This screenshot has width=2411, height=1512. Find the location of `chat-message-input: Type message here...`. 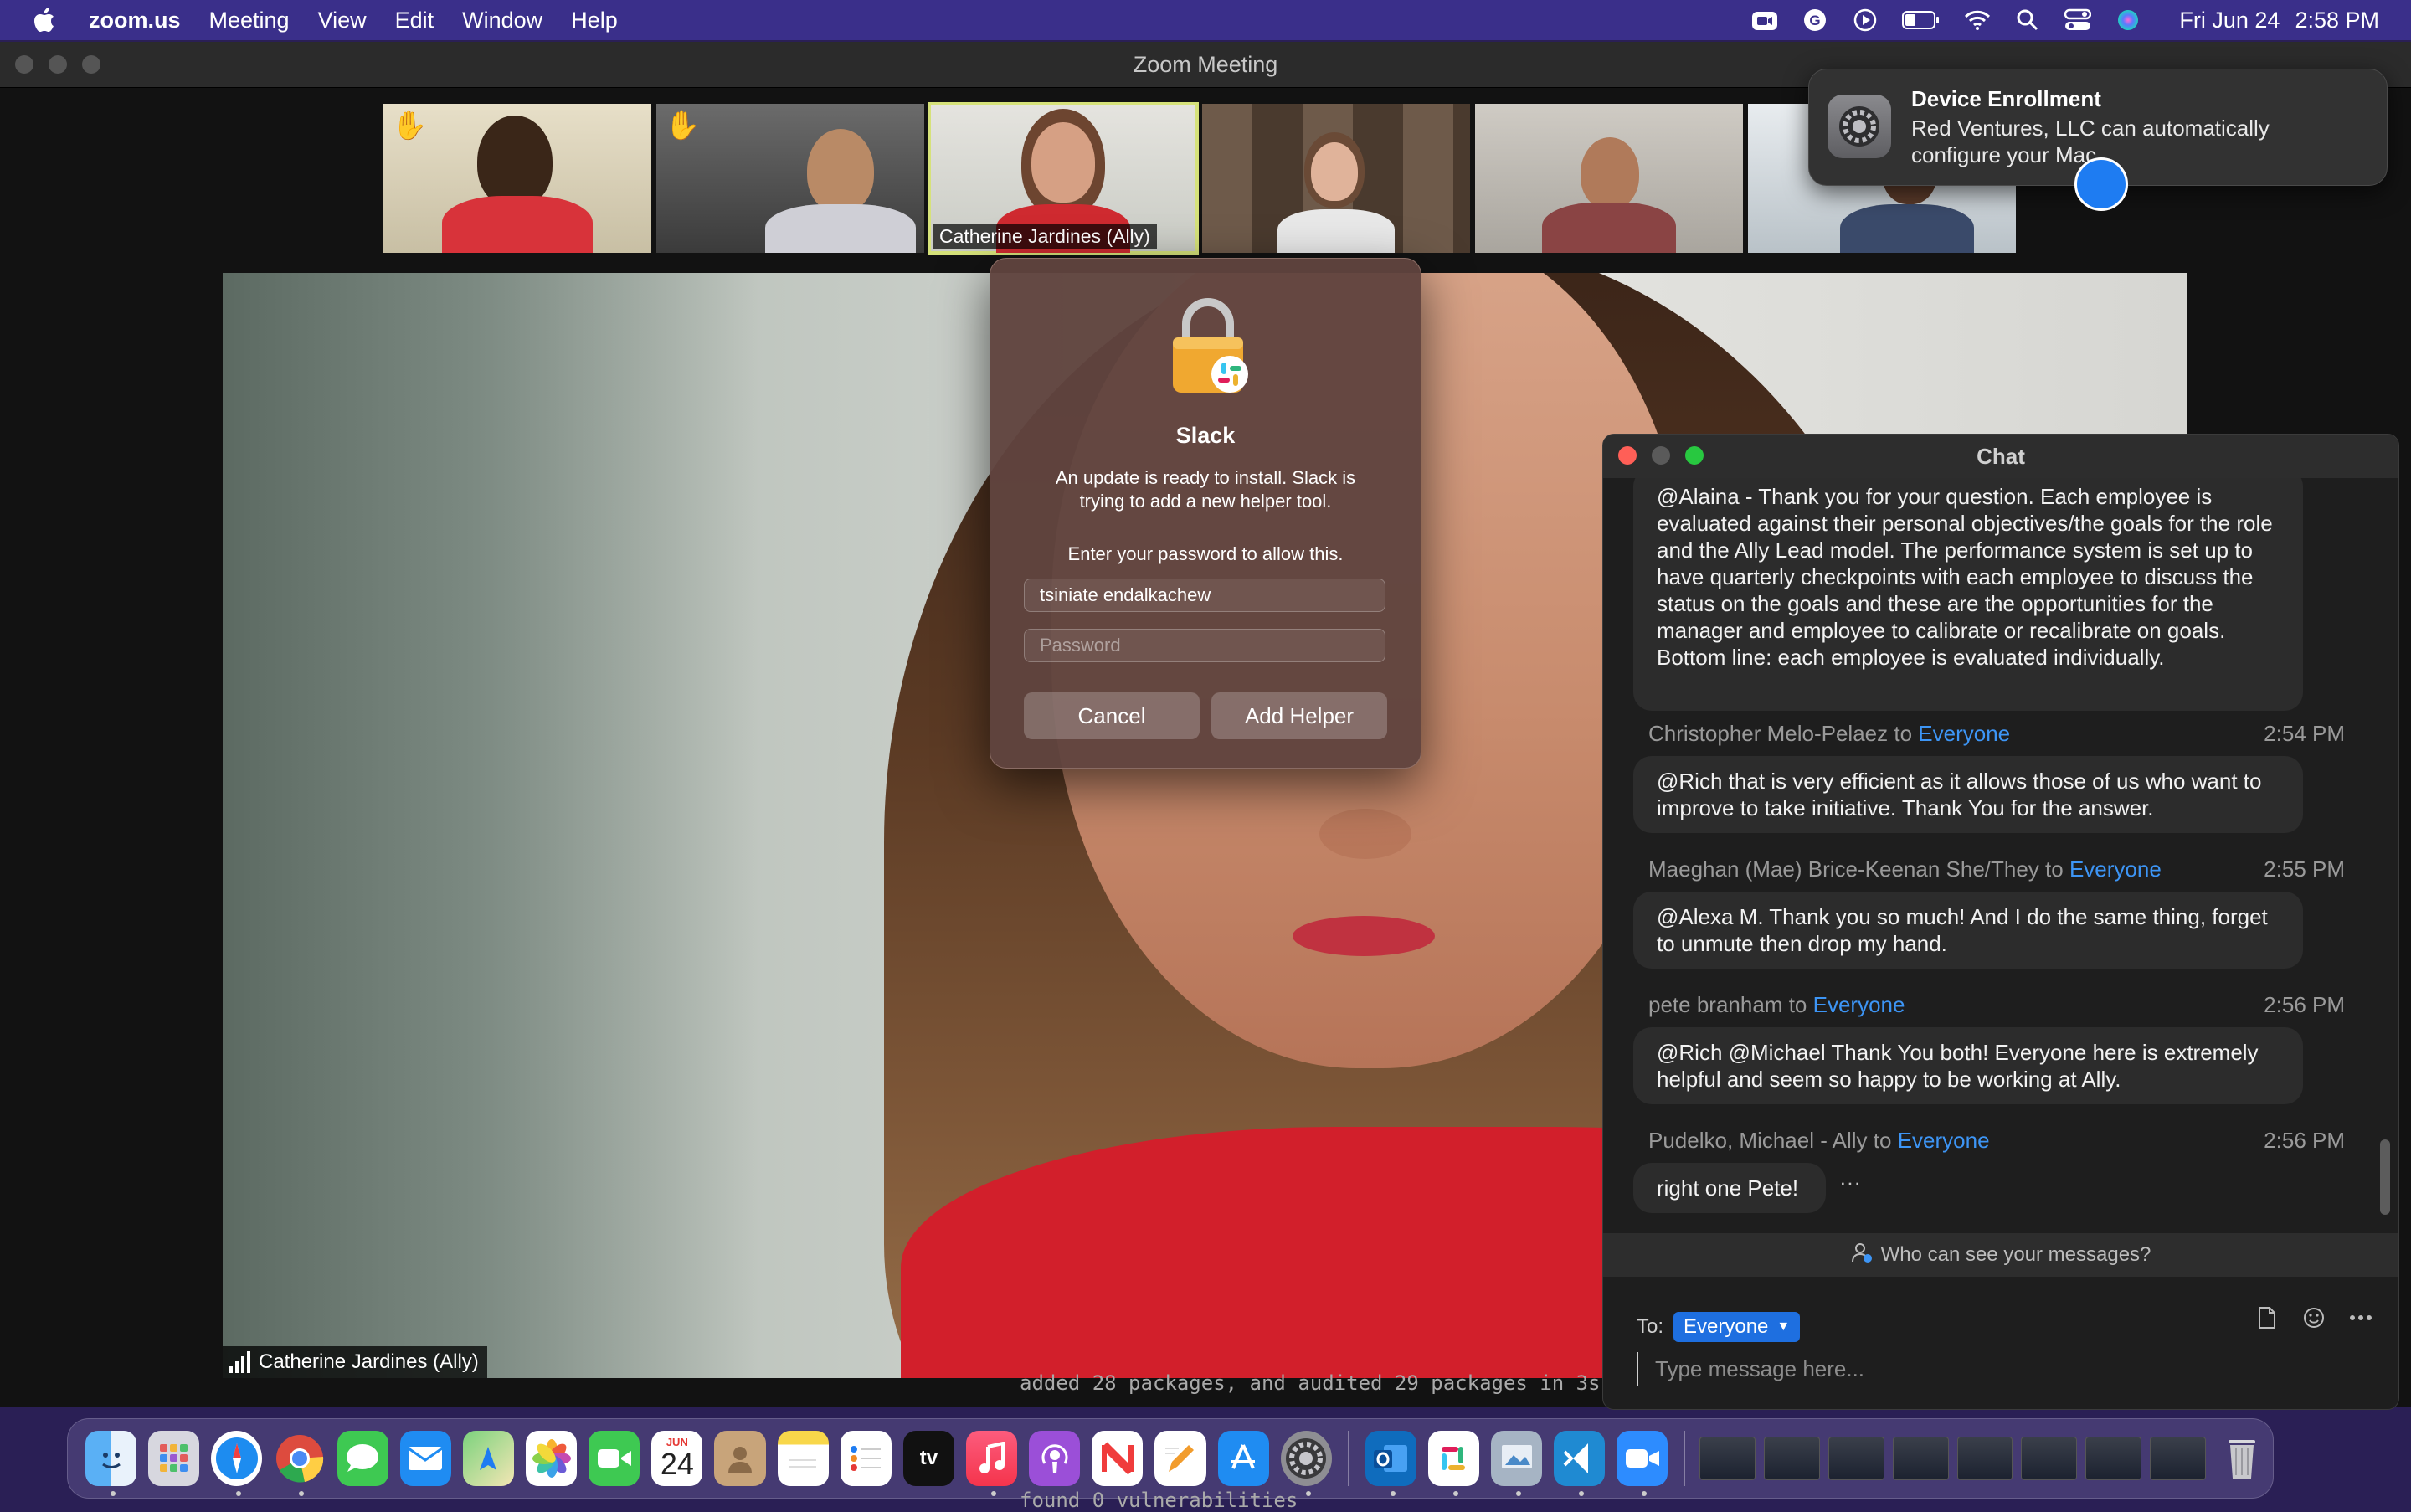

chat-message-input: Type message here... is located at coordinates (1997, 1369).